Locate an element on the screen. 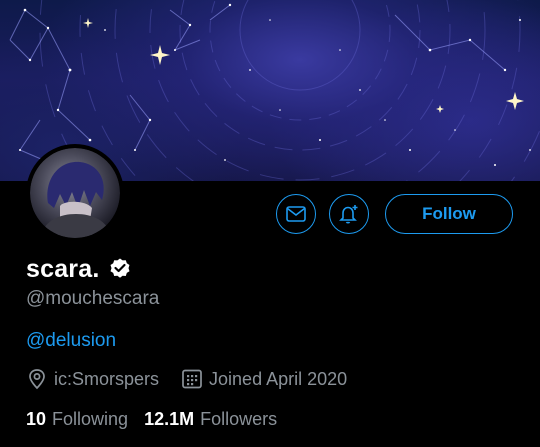  envelope-icon is located at coordinates (296, 214).